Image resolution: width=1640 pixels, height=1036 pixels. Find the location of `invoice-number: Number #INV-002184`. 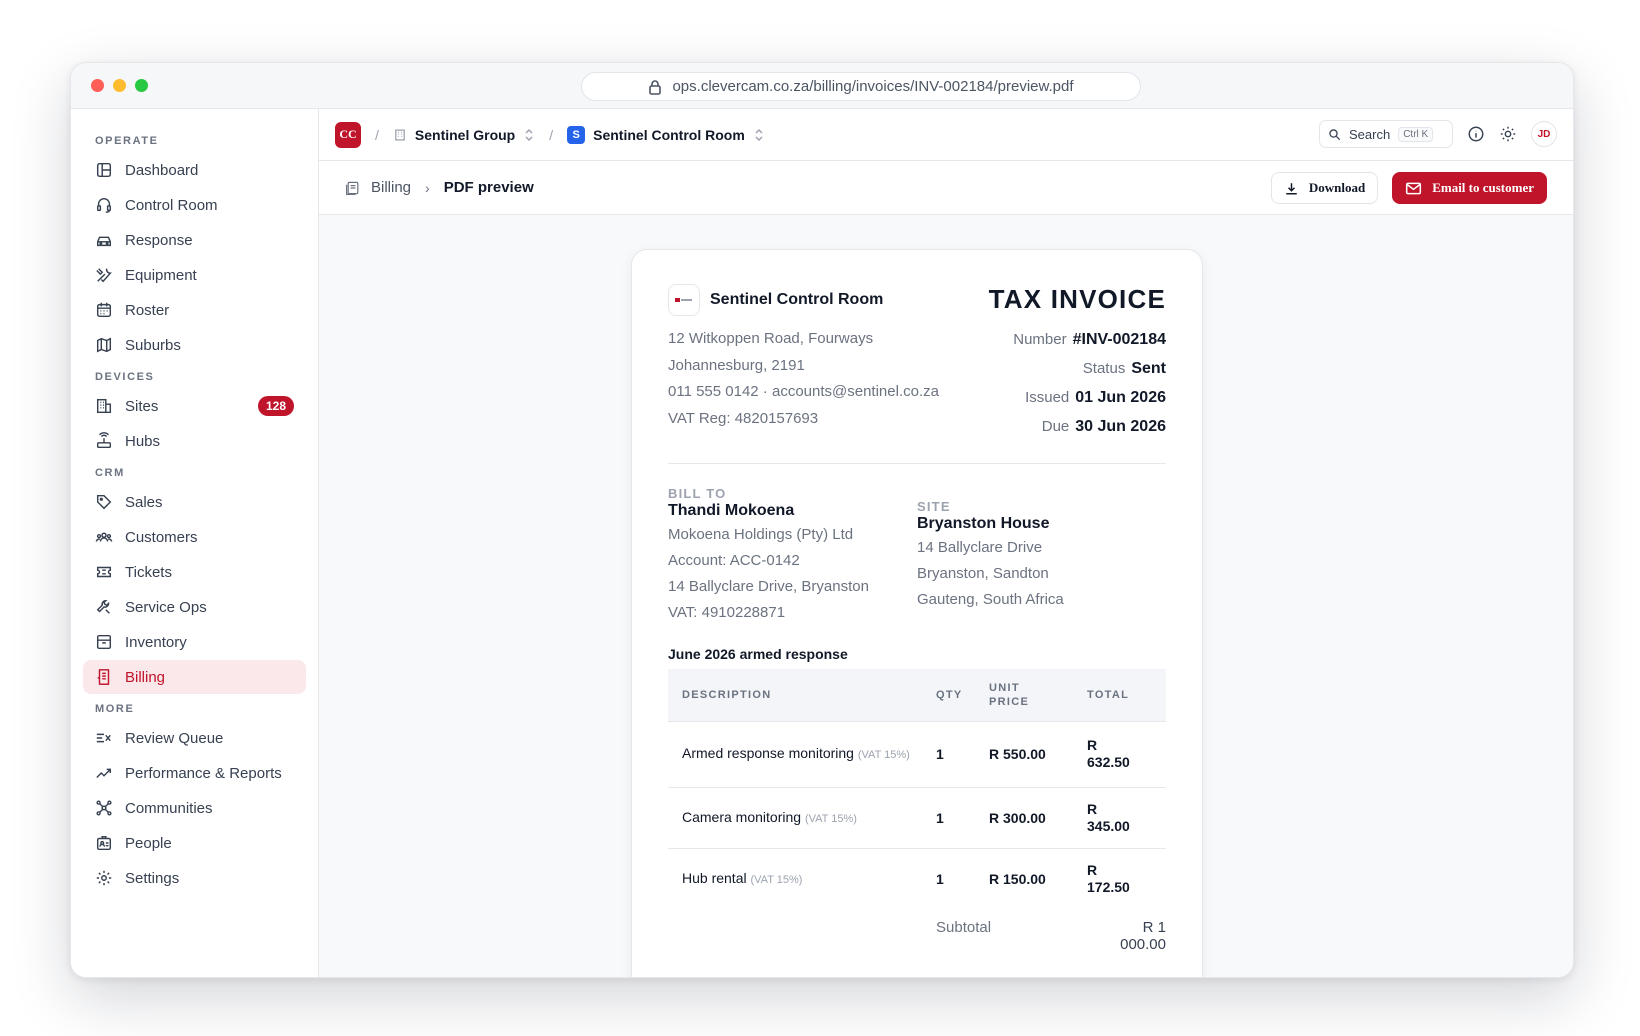

invoice-number: Number #INV-002184 is located at coordinates (1089, 339).